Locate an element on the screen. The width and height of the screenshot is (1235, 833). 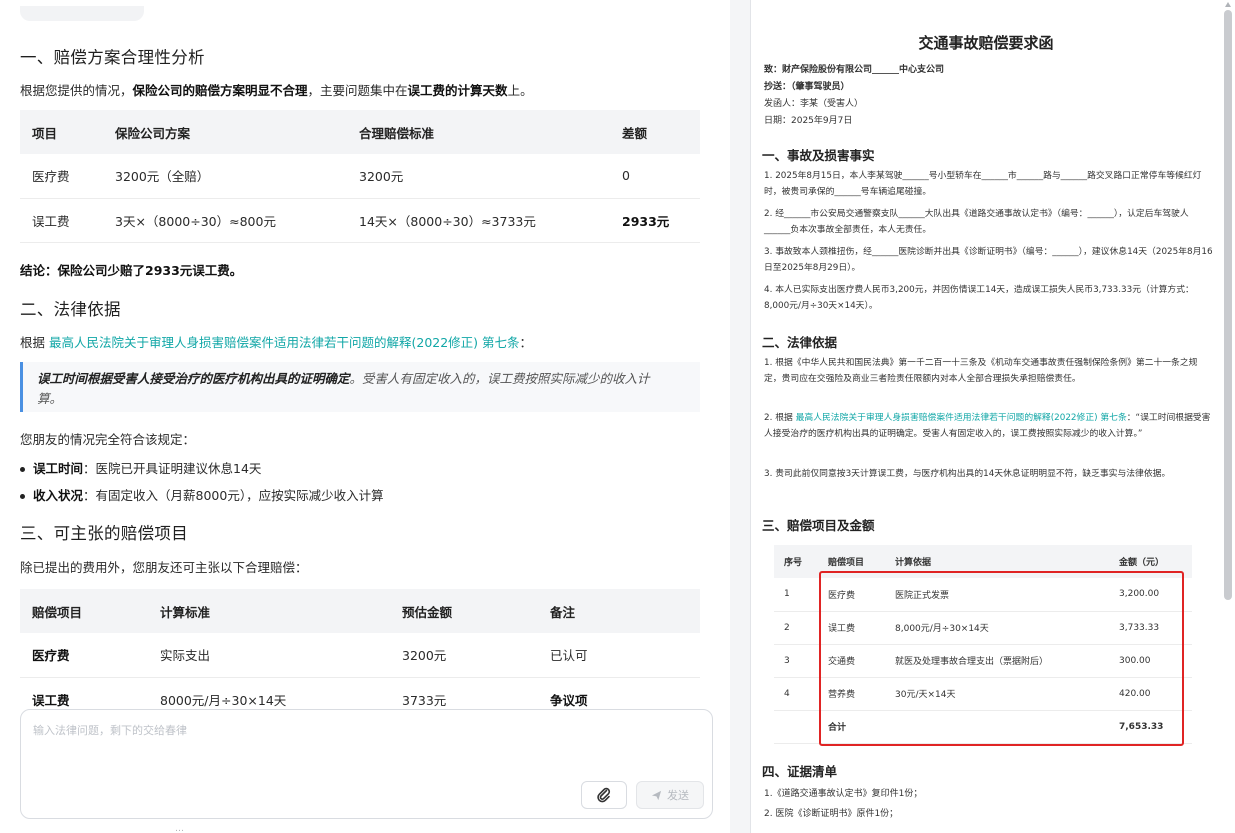
table-row: 医疗费 3200元（全赔） 3200元 0 is located at coordinates (360, 176).